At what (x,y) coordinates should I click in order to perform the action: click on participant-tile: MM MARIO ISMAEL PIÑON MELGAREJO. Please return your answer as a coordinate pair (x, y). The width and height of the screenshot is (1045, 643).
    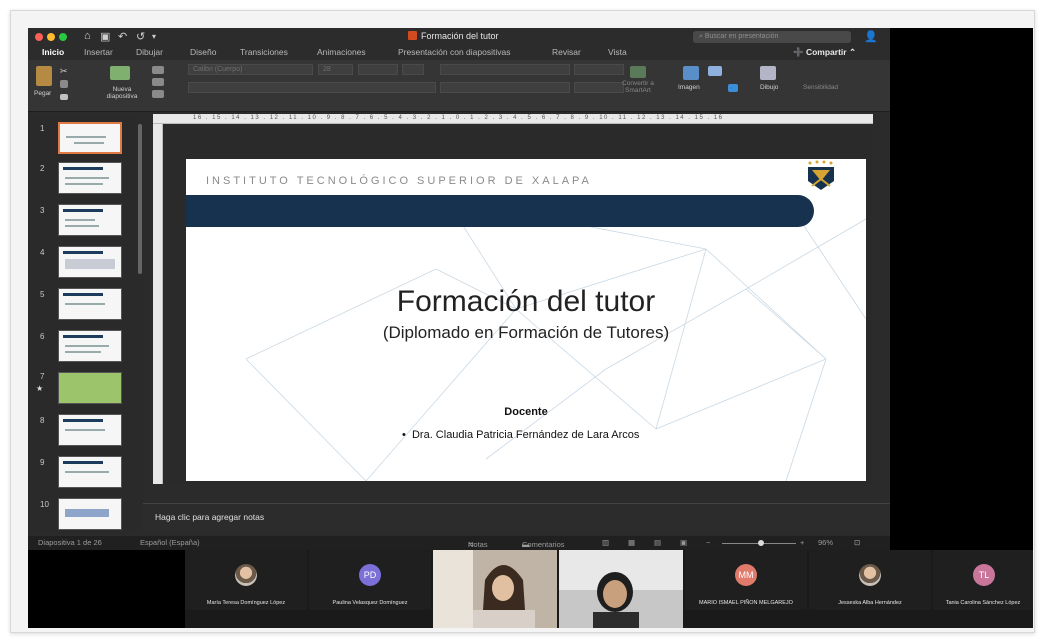
    Looking at the image, I should click on (746, 580).